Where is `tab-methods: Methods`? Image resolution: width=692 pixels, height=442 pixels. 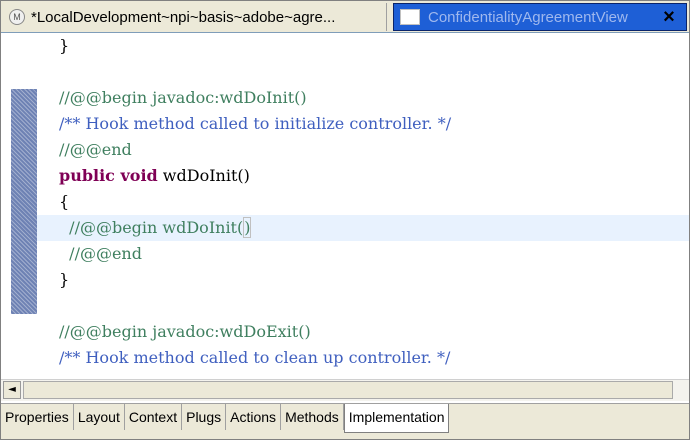 tab-methods: Methods is located at coordinates (312, 417).